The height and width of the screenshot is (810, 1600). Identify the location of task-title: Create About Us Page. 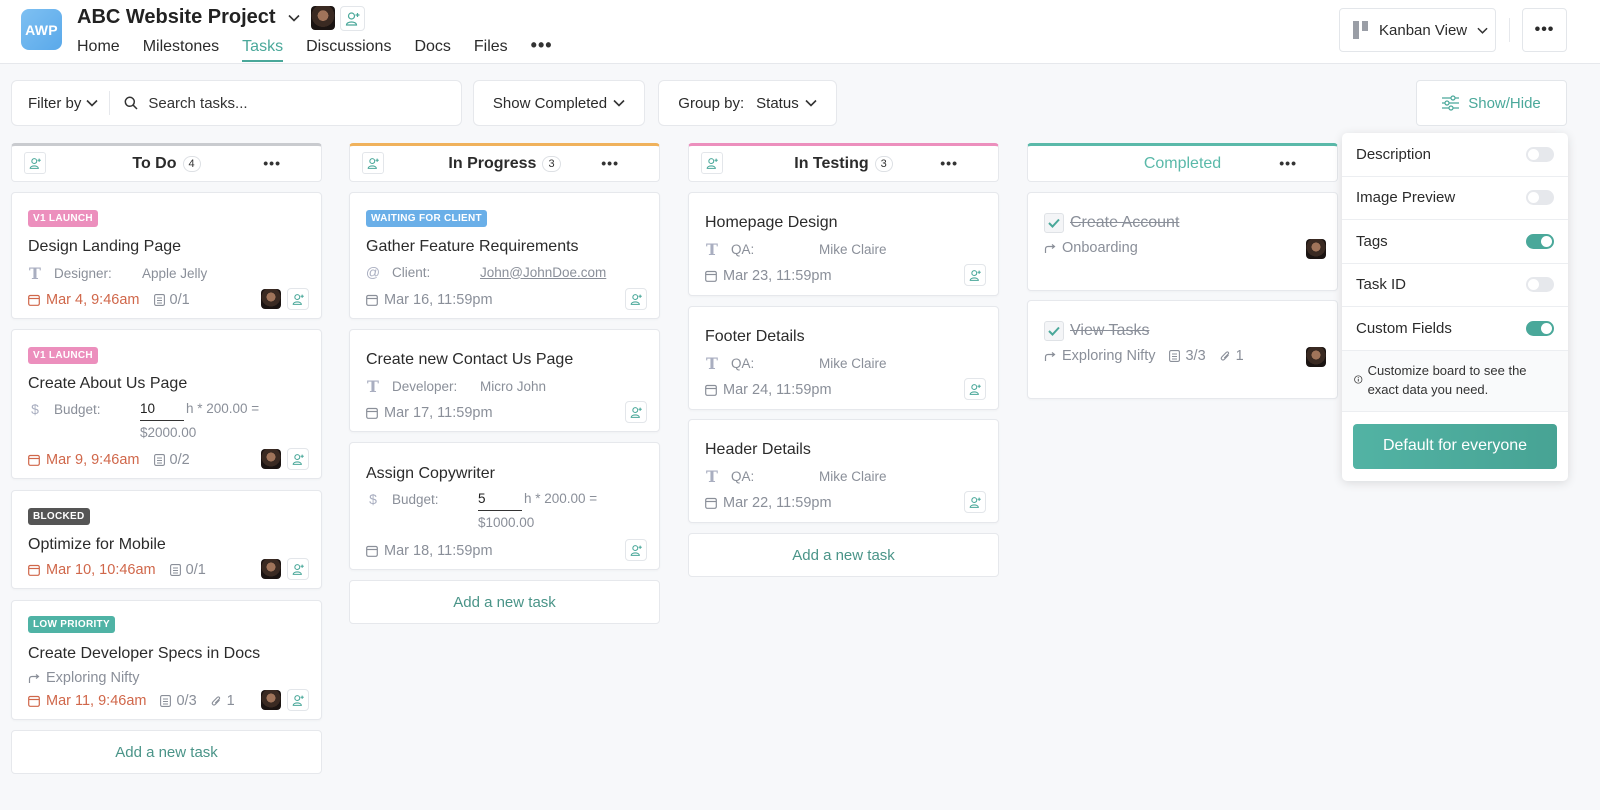
(107, 384).